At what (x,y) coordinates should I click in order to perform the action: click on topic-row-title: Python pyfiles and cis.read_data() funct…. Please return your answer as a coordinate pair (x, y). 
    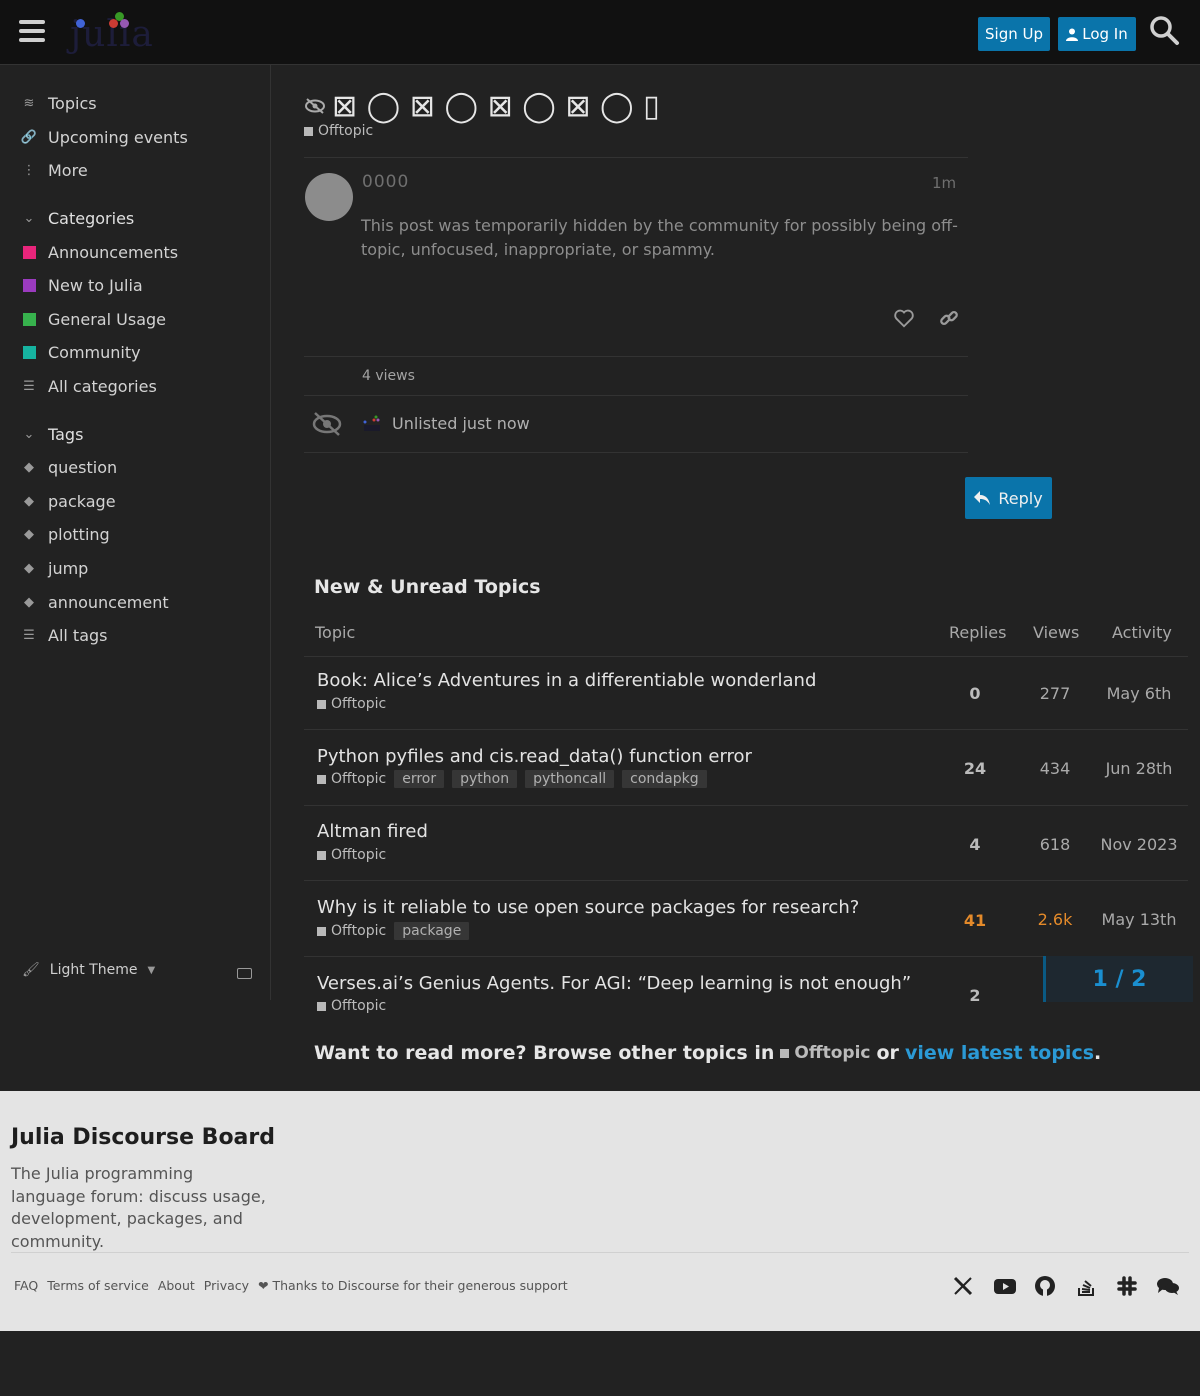
    Looking at the image, I should click on (534, 756).